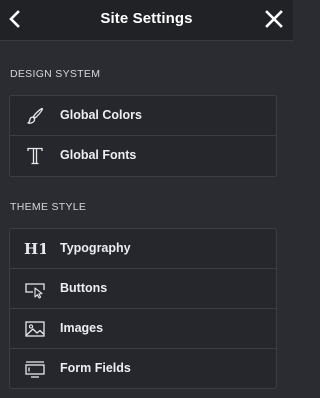 This screenshot has height=398, width=320. I want to click on menu-item-label: Global Colors, so click(101, 115).